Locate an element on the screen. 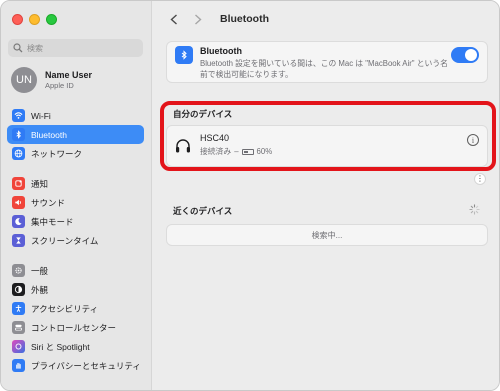 This screenshot has width=500, height=391. highlight-annotation is located at coordinates (328, 136).